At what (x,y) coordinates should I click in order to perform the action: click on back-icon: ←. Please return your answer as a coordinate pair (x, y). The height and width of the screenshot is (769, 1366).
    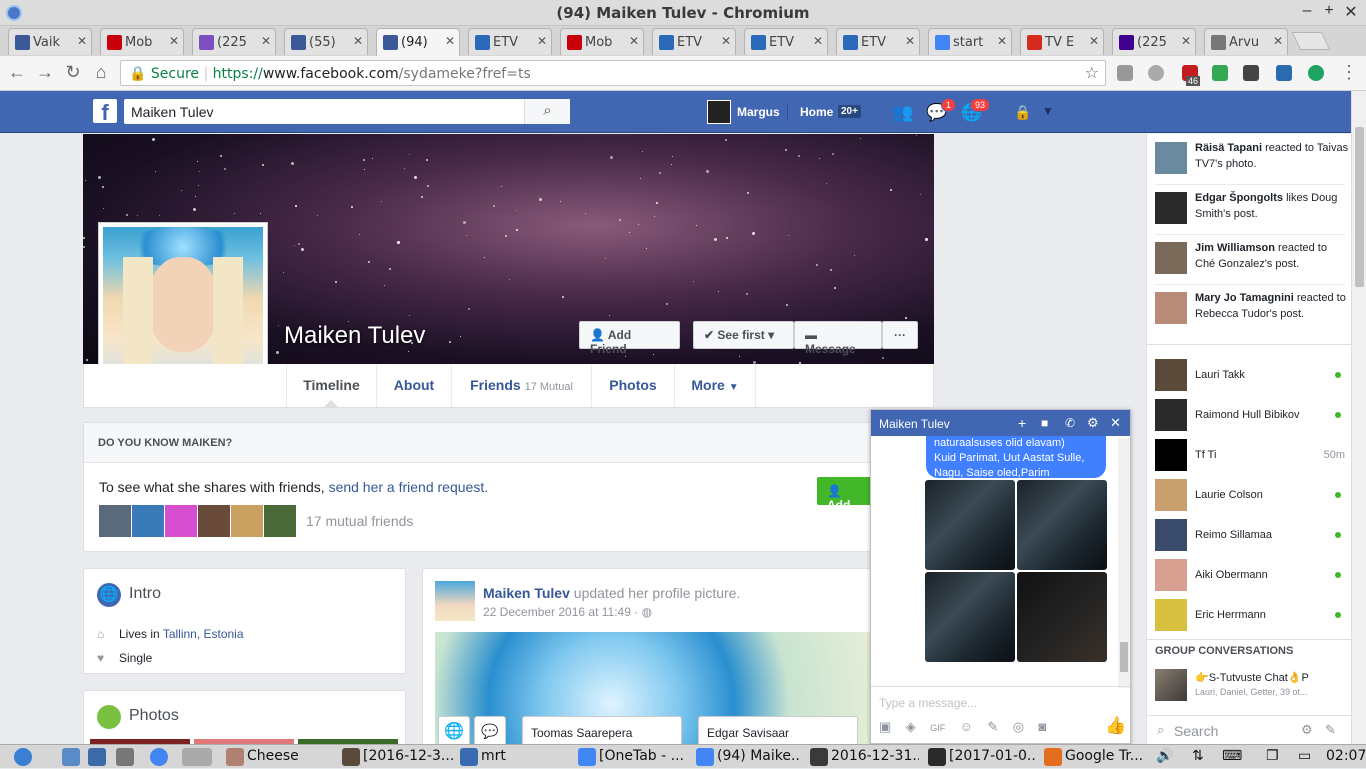
    Looking at the image, I should click on (17, 72).